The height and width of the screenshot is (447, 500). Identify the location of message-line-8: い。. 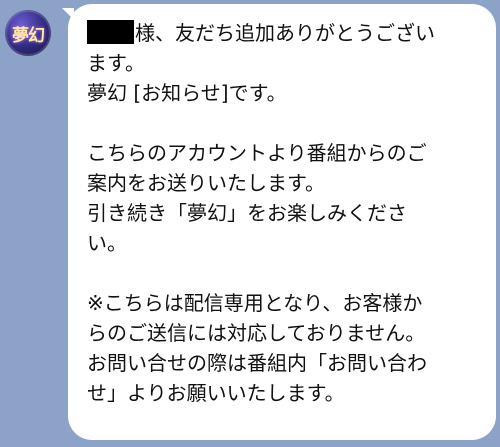
(107, 243).